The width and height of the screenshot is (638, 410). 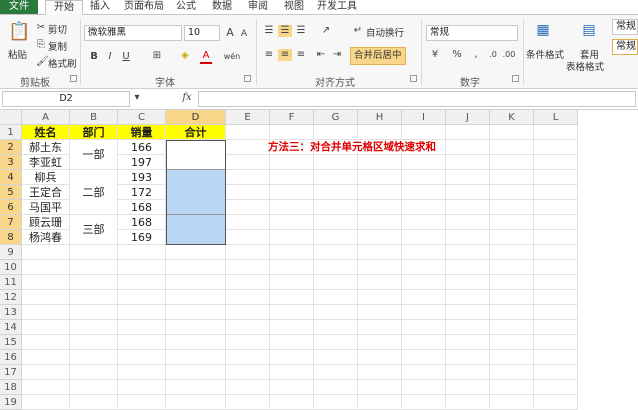 What do you see at coordinates (326, 31) in the screenshot?
I see `orientation-icon: ↗` at bounding box center [326, 31].